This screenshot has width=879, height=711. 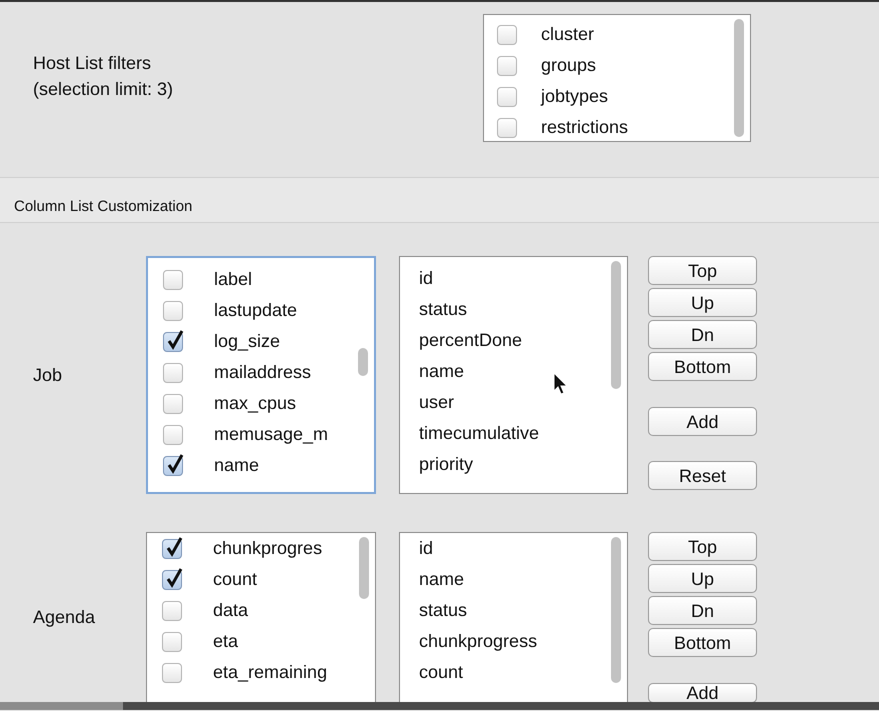 I want to click on column-list: id status percentDone name user timecumulative priority, so click(x=513, y=375).